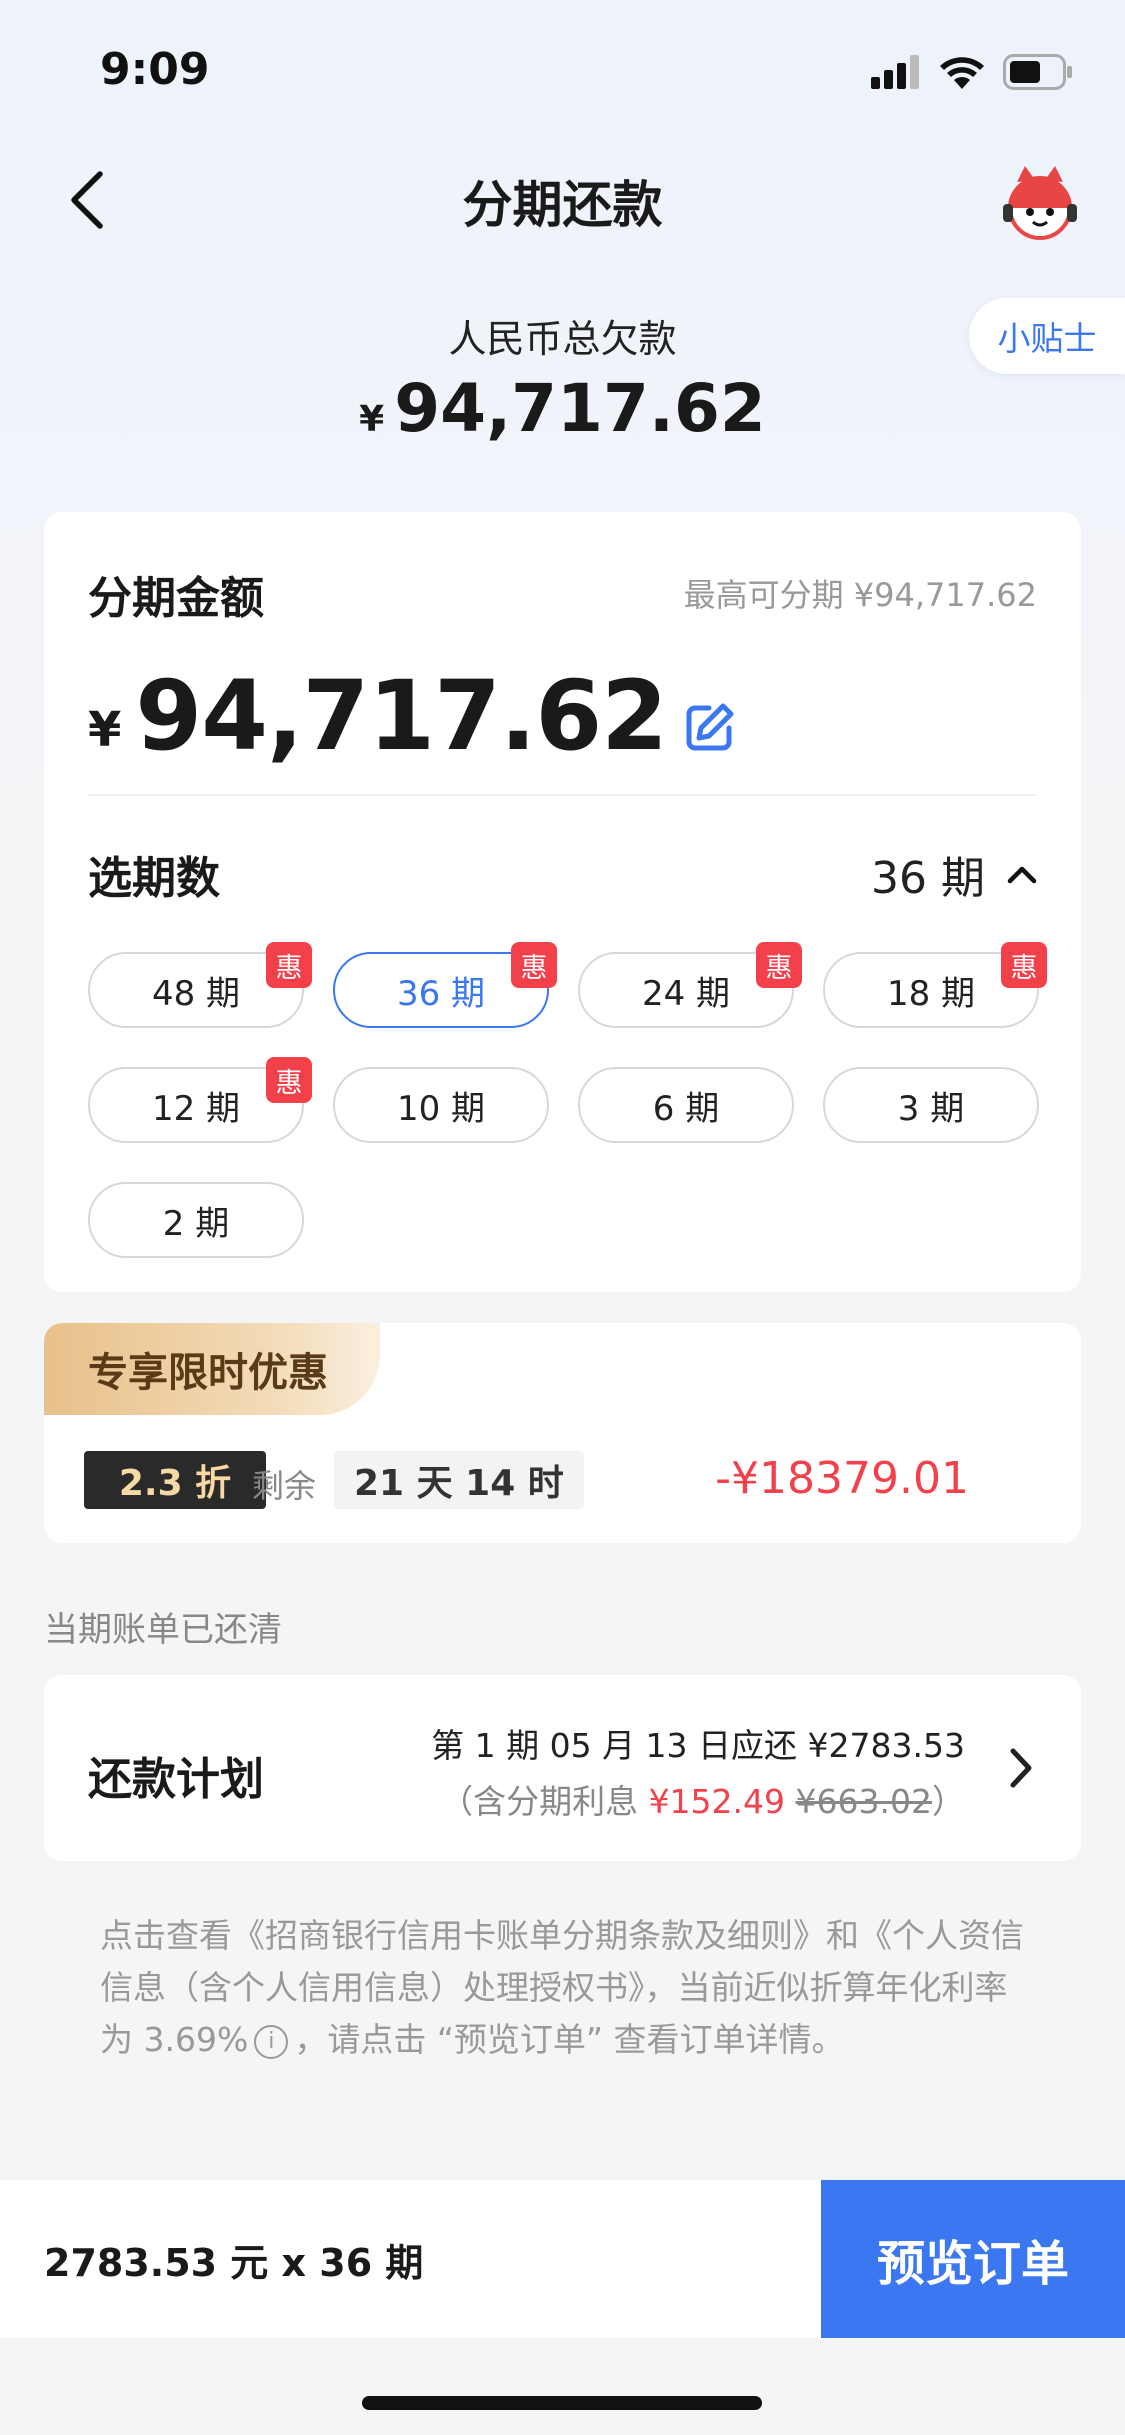 This screenshot has width=1125, height=2435. I want to click on saving-amount: -¥18379.01, so click(842, 1478).